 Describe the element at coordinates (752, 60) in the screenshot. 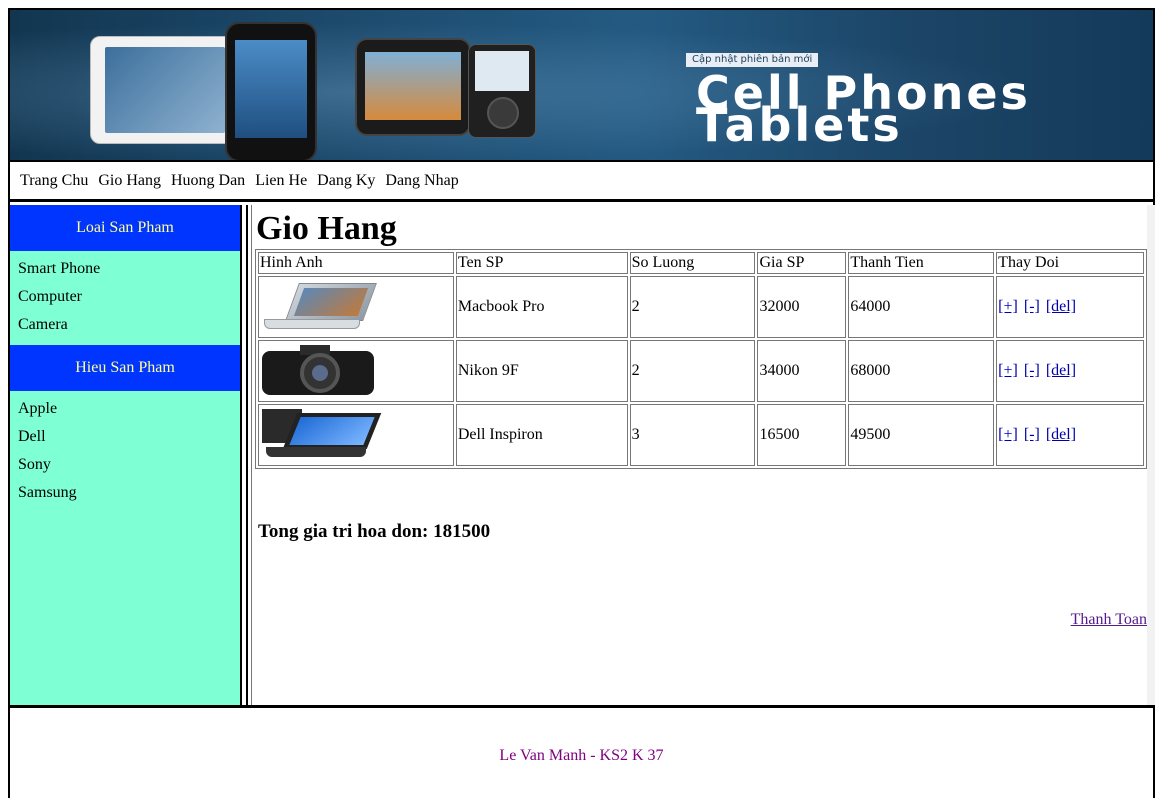

I see `banner-tagline: Cập nhật phiên bản mới` at that location.